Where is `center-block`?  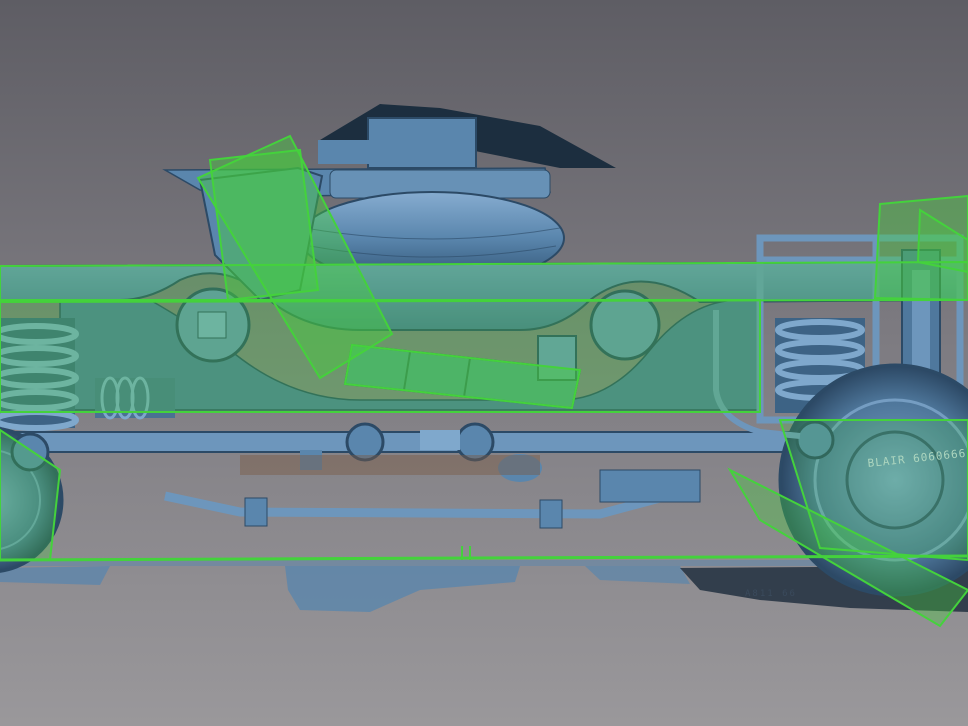 center-block is located at coordinates (422, 143).